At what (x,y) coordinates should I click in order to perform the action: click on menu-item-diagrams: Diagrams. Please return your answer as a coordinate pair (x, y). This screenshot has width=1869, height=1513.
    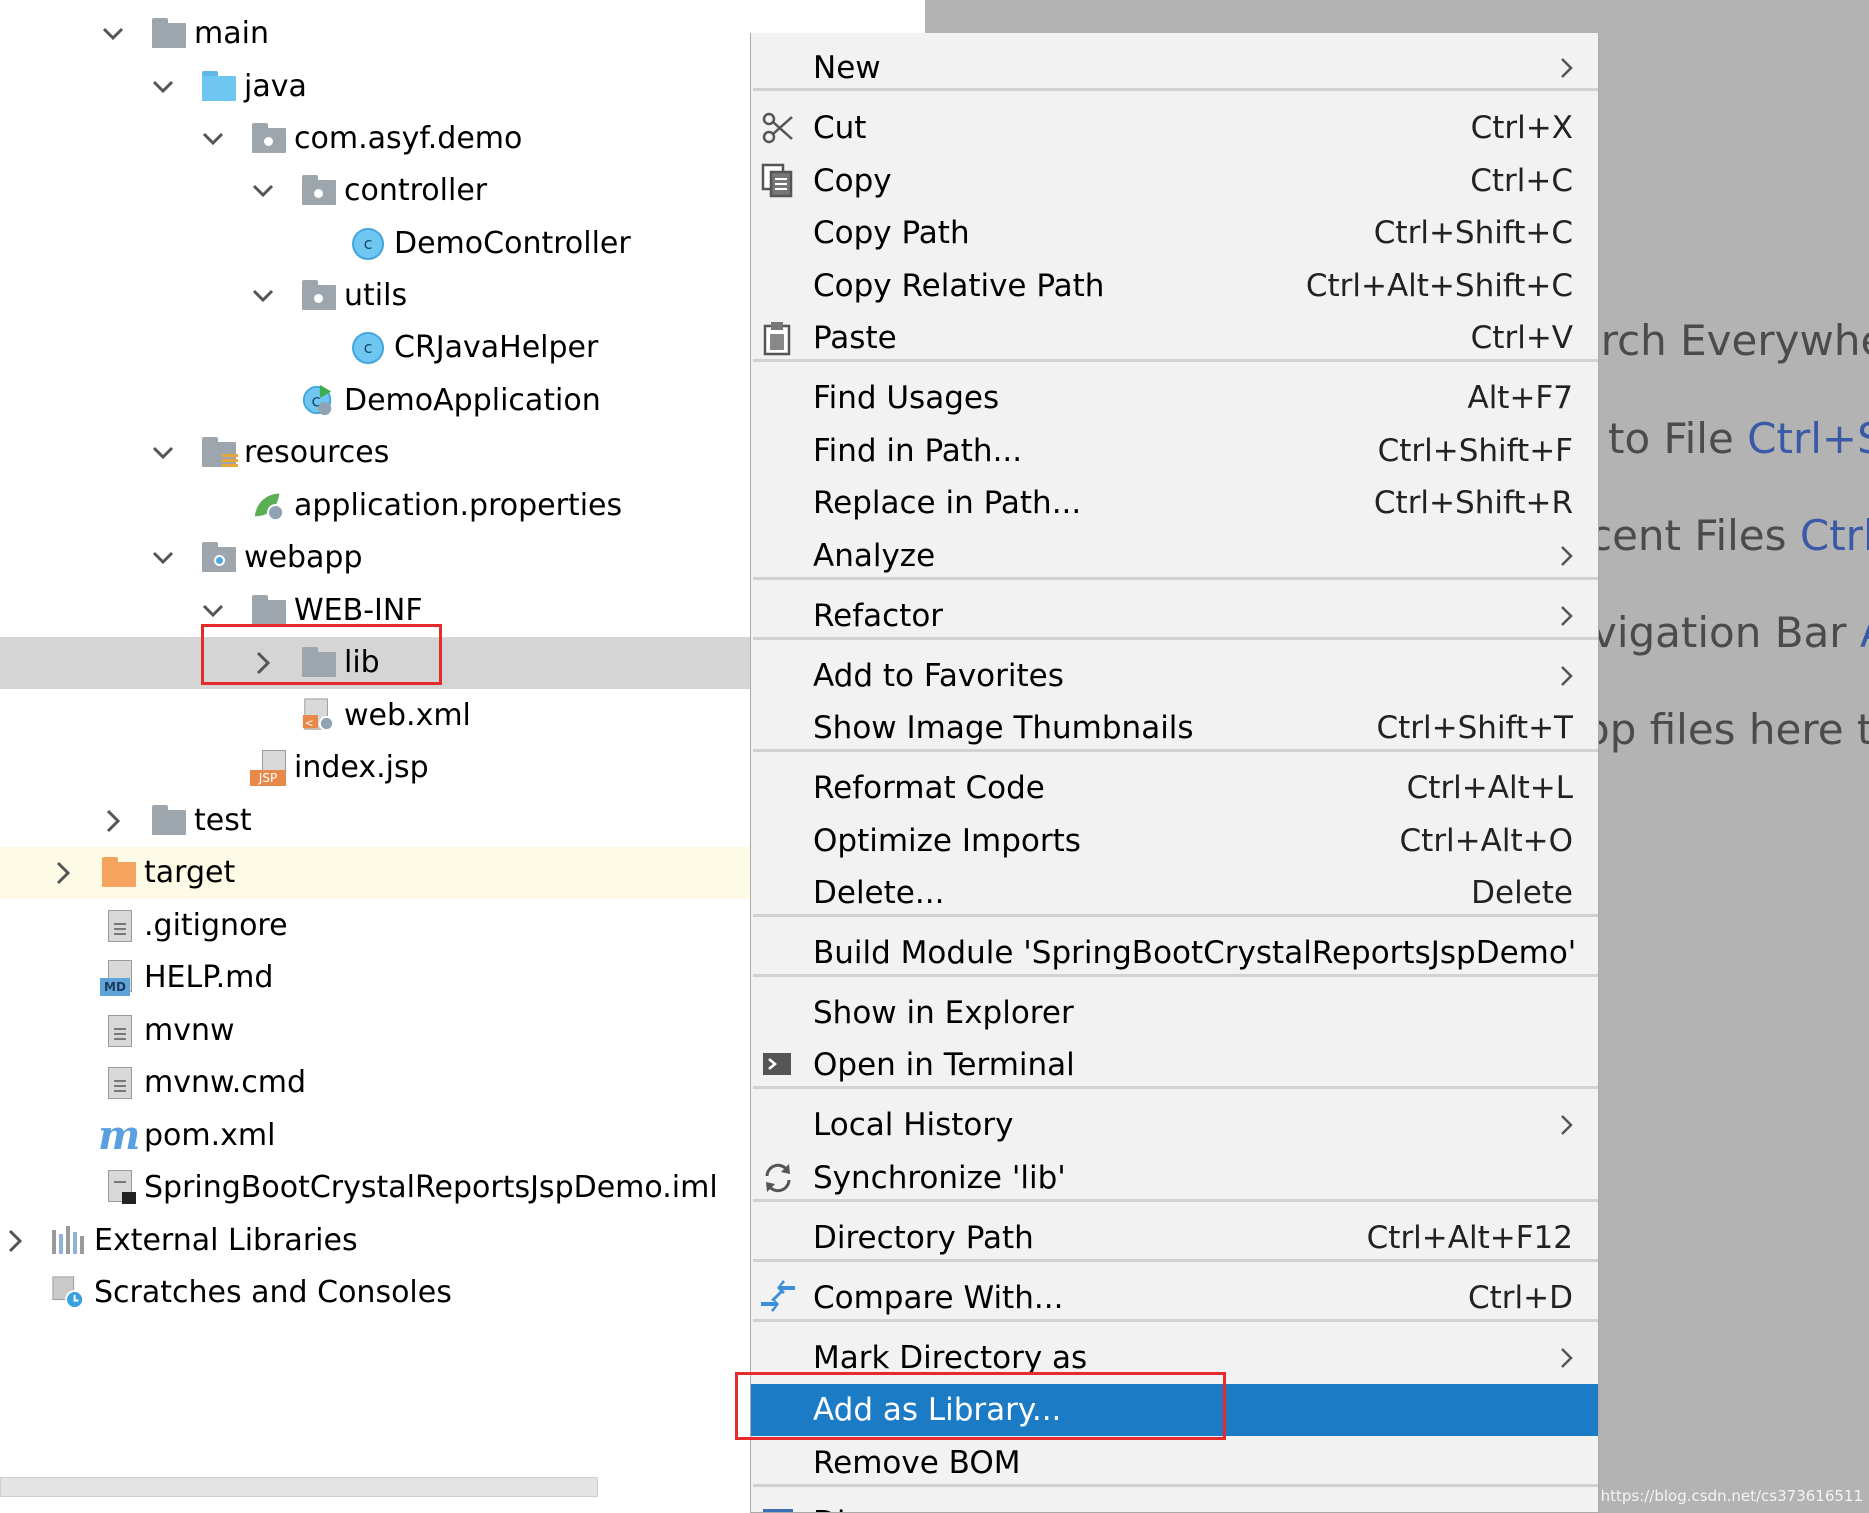
    Looking at the image, I should click on (1174, 1505).